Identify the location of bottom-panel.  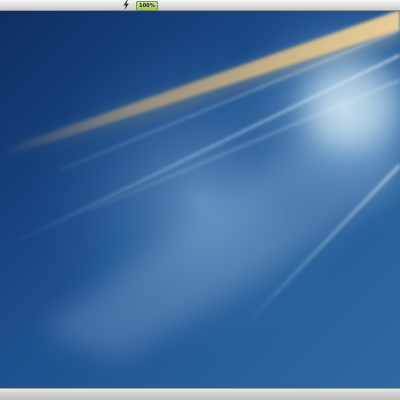
(200, 394).